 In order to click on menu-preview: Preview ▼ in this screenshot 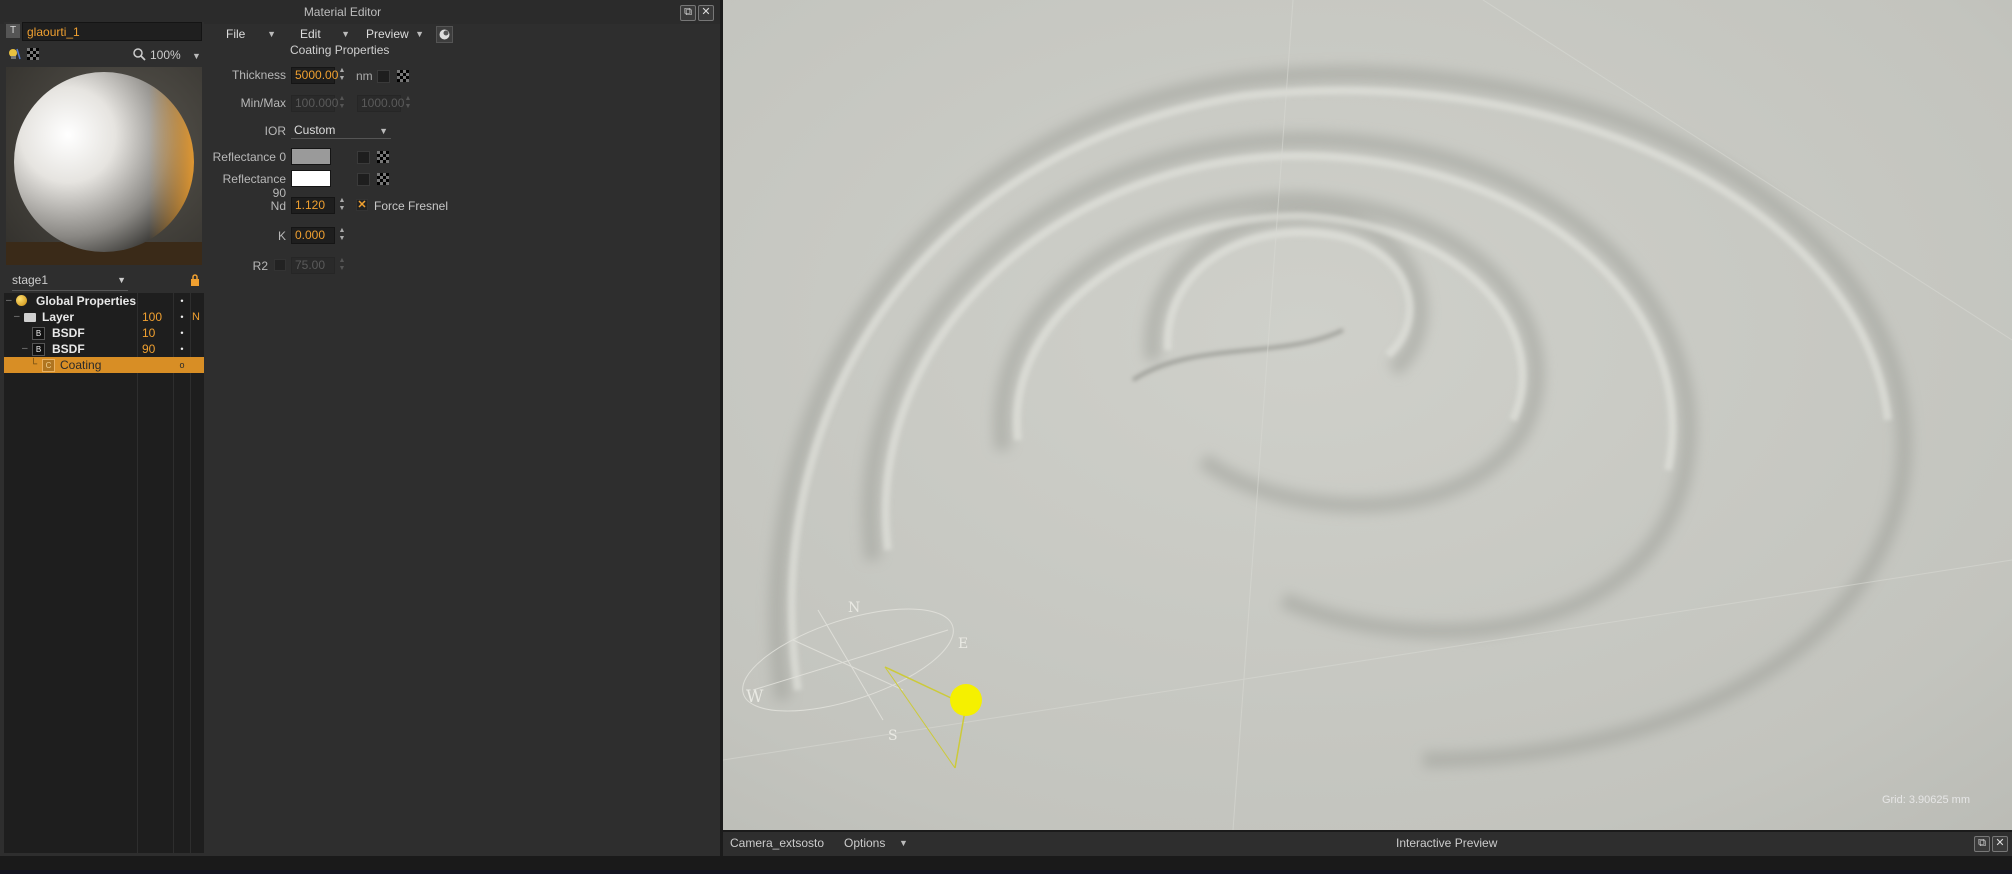, I will do `click(395, 34)`.